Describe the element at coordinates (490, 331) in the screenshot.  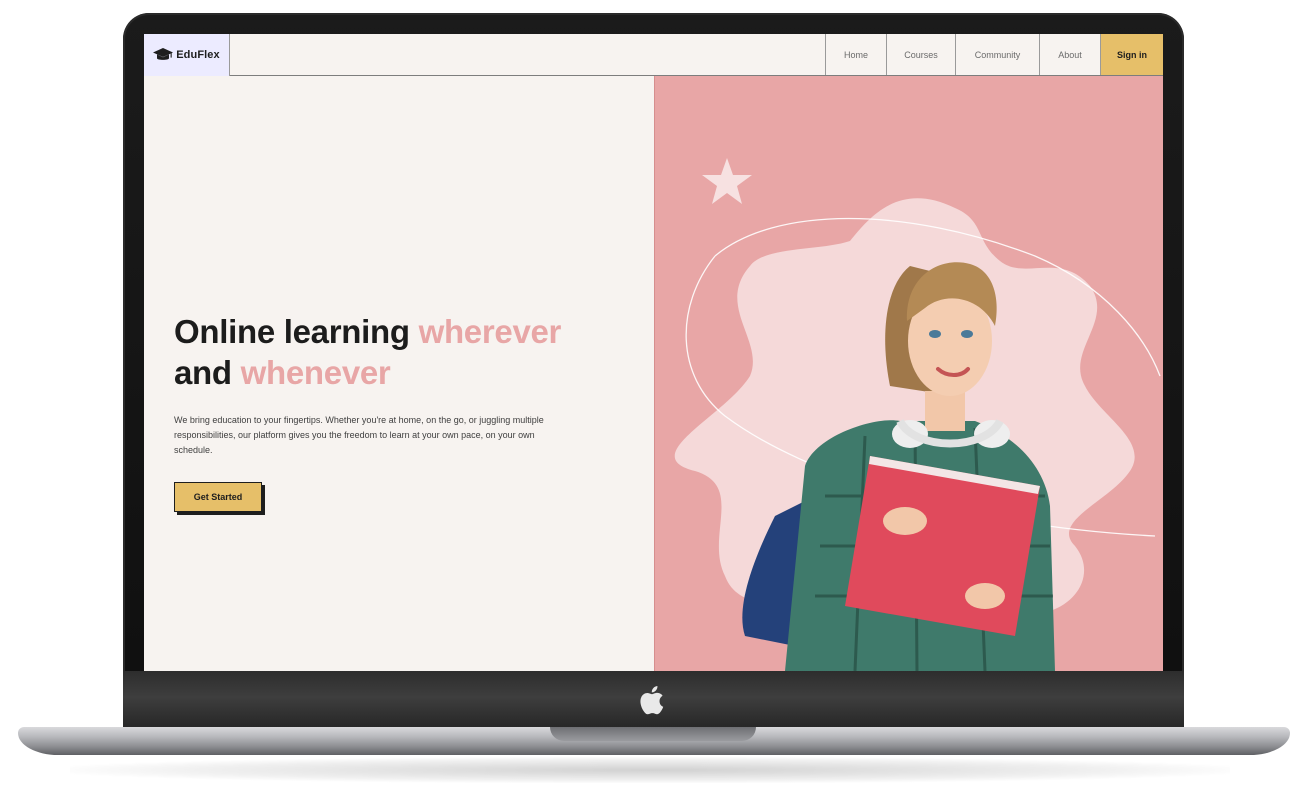
I see `hero-title-highlight1: wherever` at that location.